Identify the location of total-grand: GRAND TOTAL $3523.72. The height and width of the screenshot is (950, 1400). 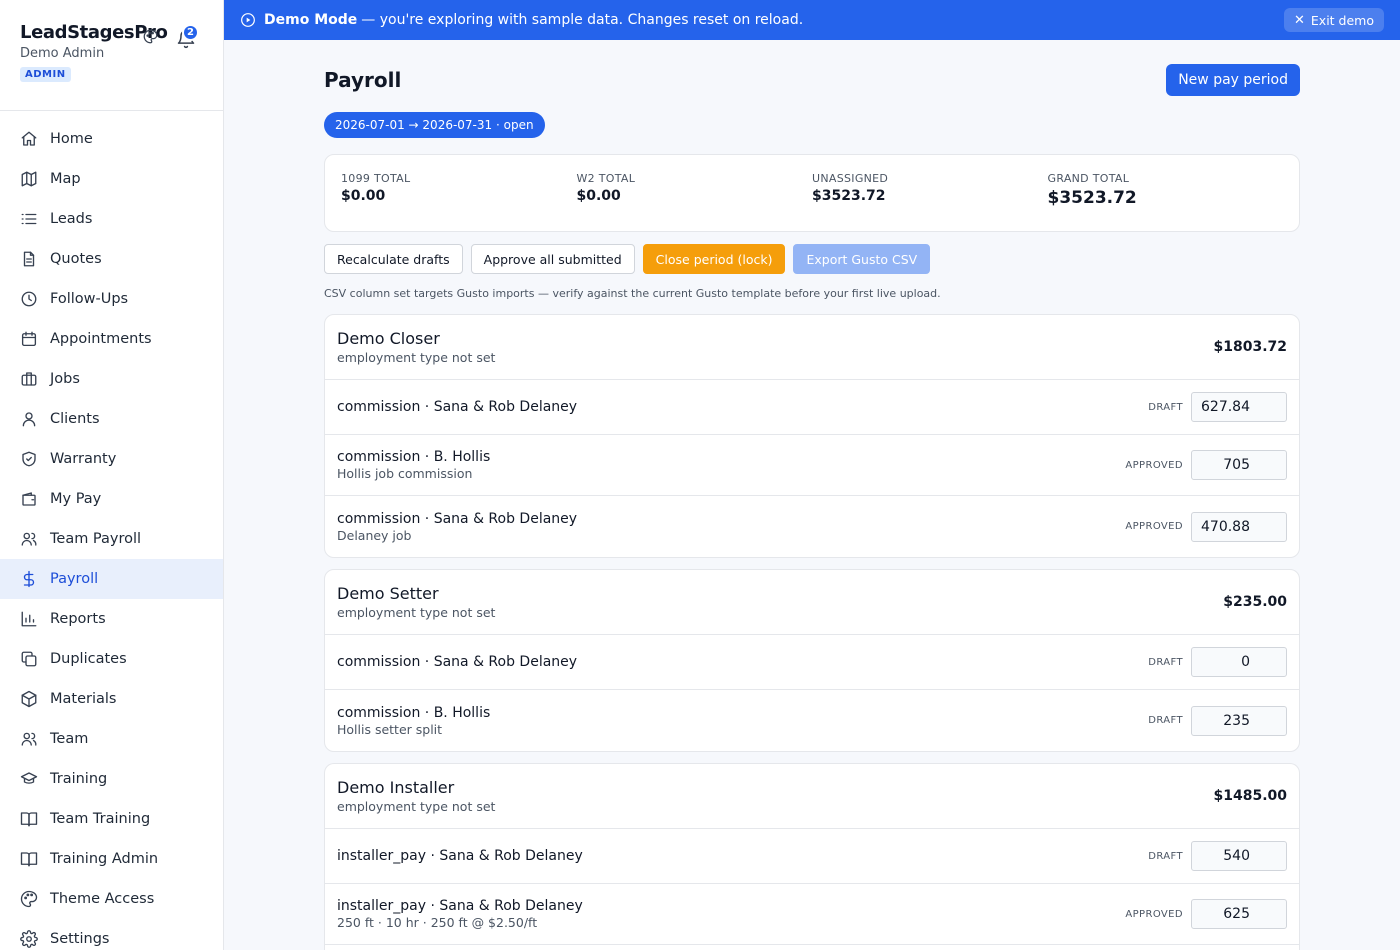
(1166, 193).